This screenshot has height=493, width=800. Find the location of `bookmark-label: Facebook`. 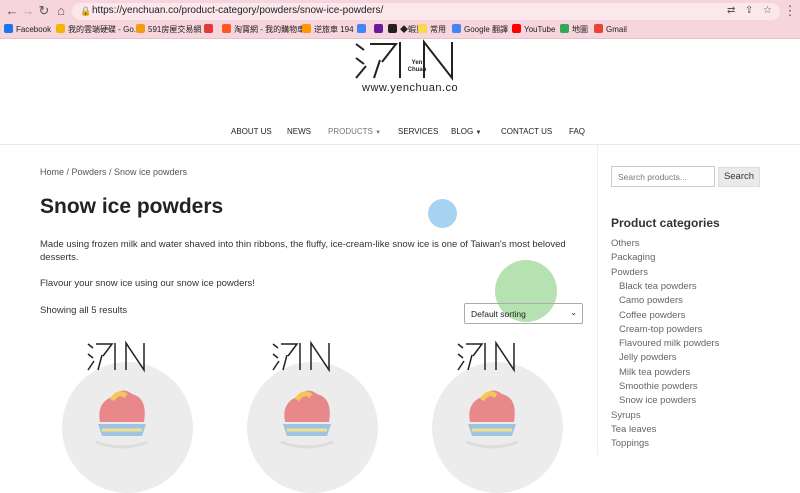

bookmark-label: Facebook is located at coordinates (34, 29).